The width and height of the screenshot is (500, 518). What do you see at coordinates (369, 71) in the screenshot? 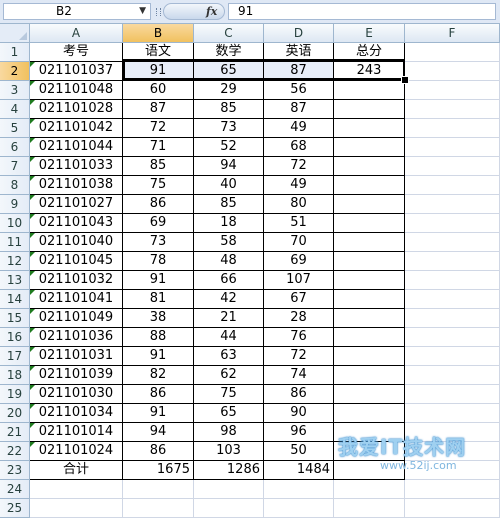
I see `cell-e2: 243` at bounding box center [369, 71].